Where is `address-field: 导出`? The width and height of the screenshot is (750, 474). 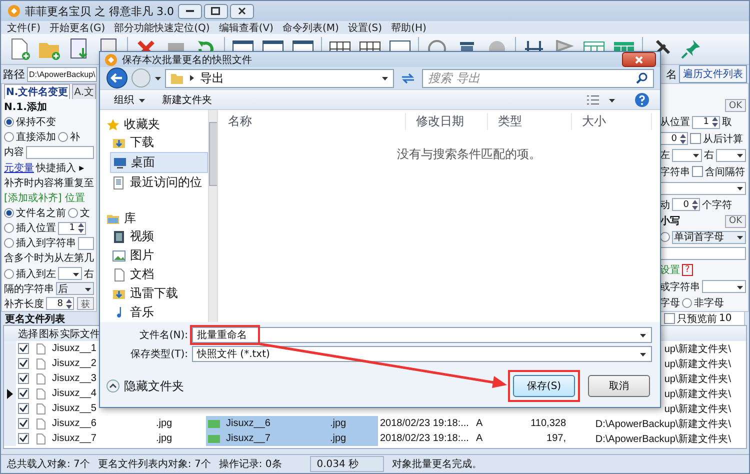 address-field: 导出 is located at coordinates (279, 78).